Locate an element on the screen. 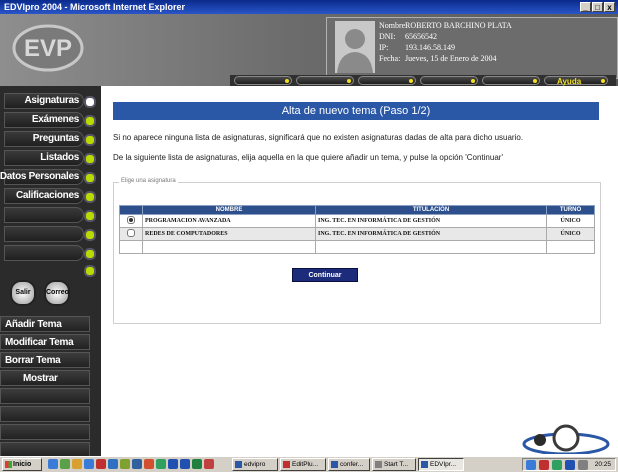  sidebar-item-preguntas: Preguntas is located at coordinates (44, 139).